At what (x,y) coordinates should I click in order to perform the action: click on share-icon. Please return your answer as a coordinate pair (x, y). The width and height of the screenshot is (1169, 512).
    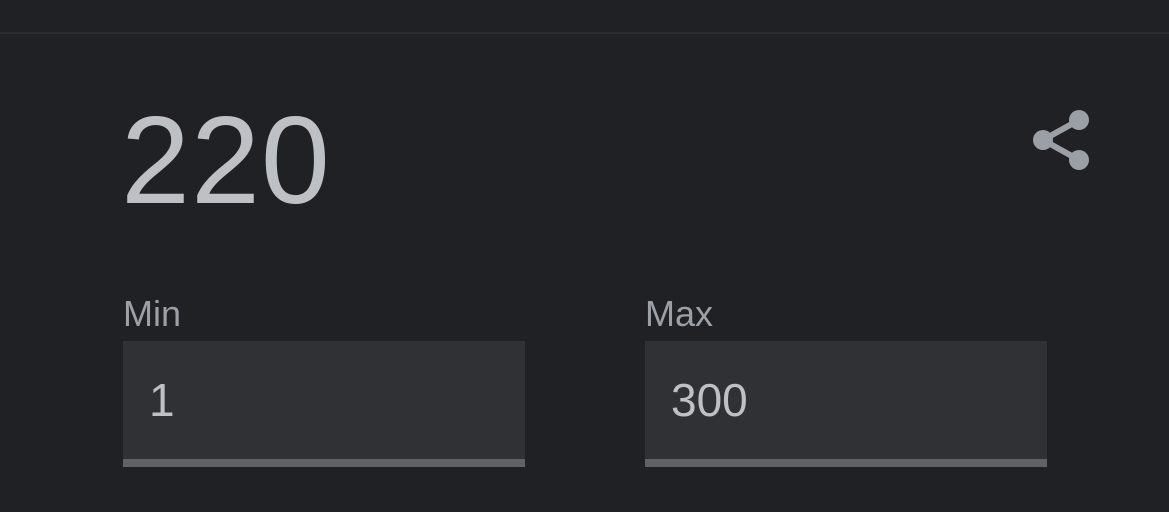
    Looking at the image, I should click on (1061, 140).